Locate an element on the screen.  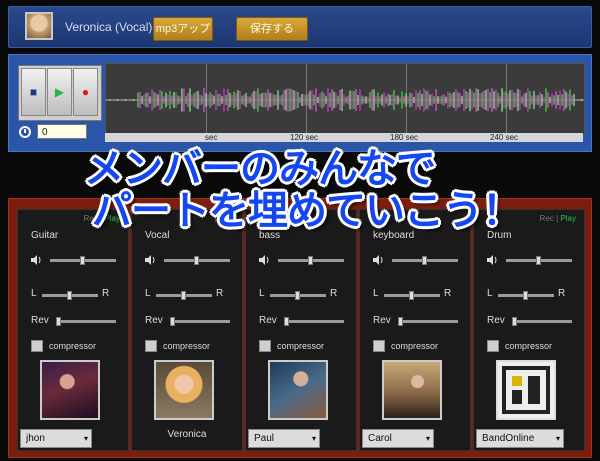
tick-label: 240 sec is located at coordinates (504, 137).